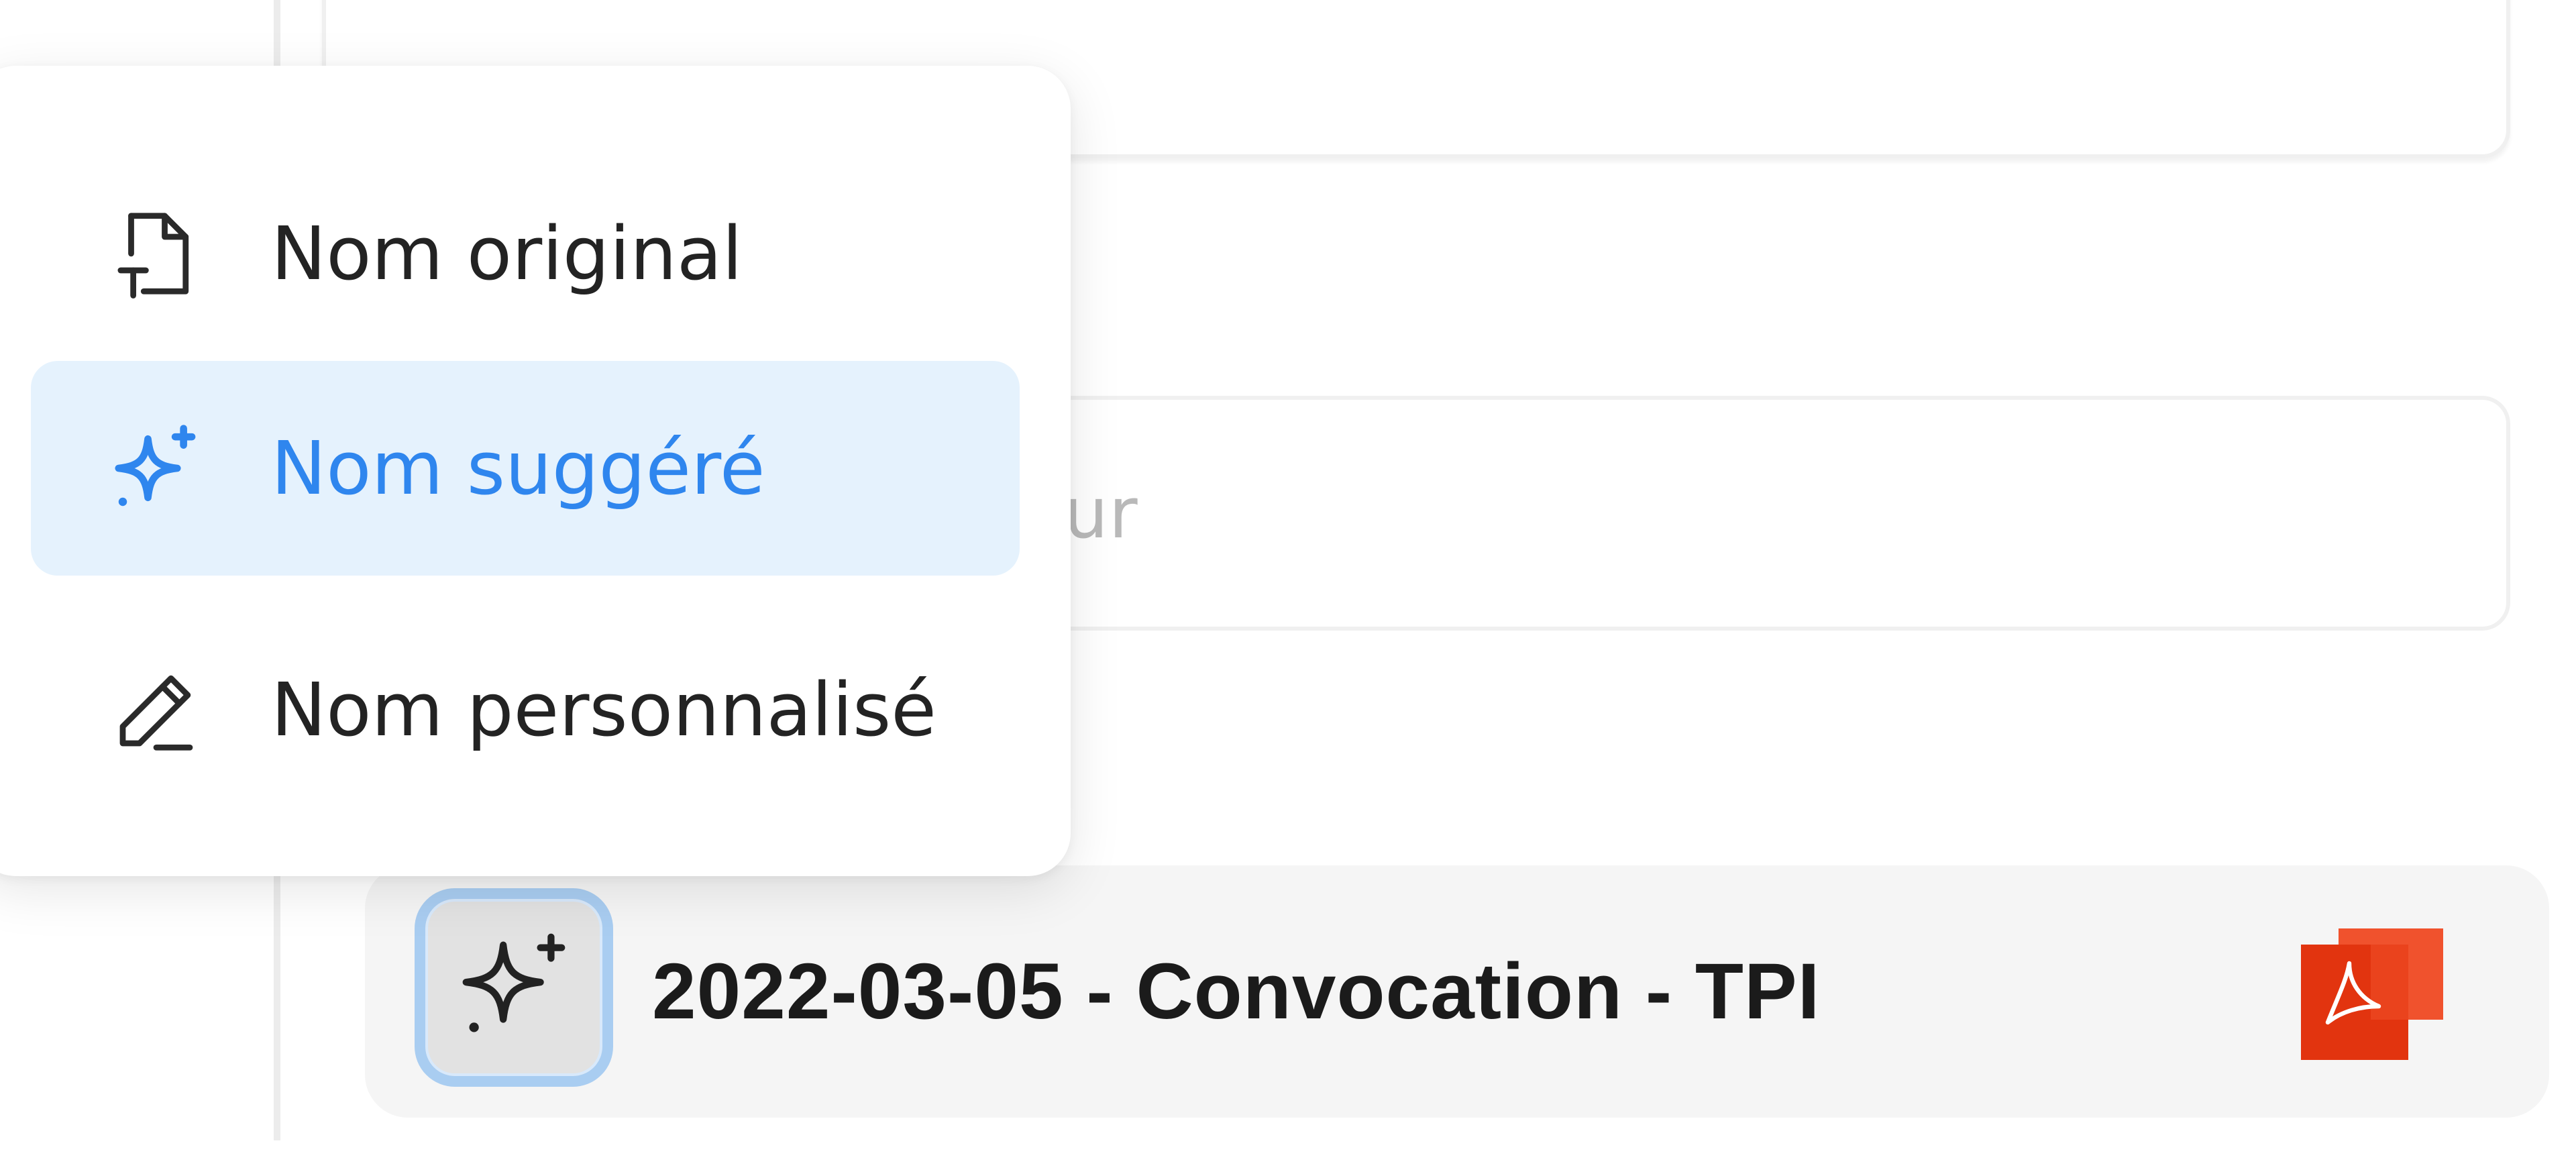  What do you see at coordinates (603, 710) in the screenshot?
I see `menu-item-label: Nom personnalisé` at bounding box center [603, 710].